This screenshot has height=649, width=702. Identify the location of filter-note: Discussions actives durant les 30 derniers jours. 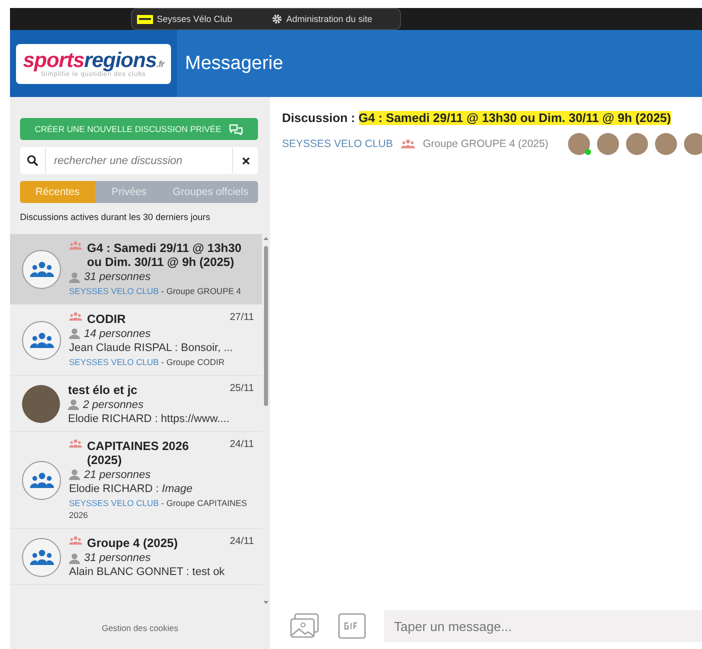
(116, 217).